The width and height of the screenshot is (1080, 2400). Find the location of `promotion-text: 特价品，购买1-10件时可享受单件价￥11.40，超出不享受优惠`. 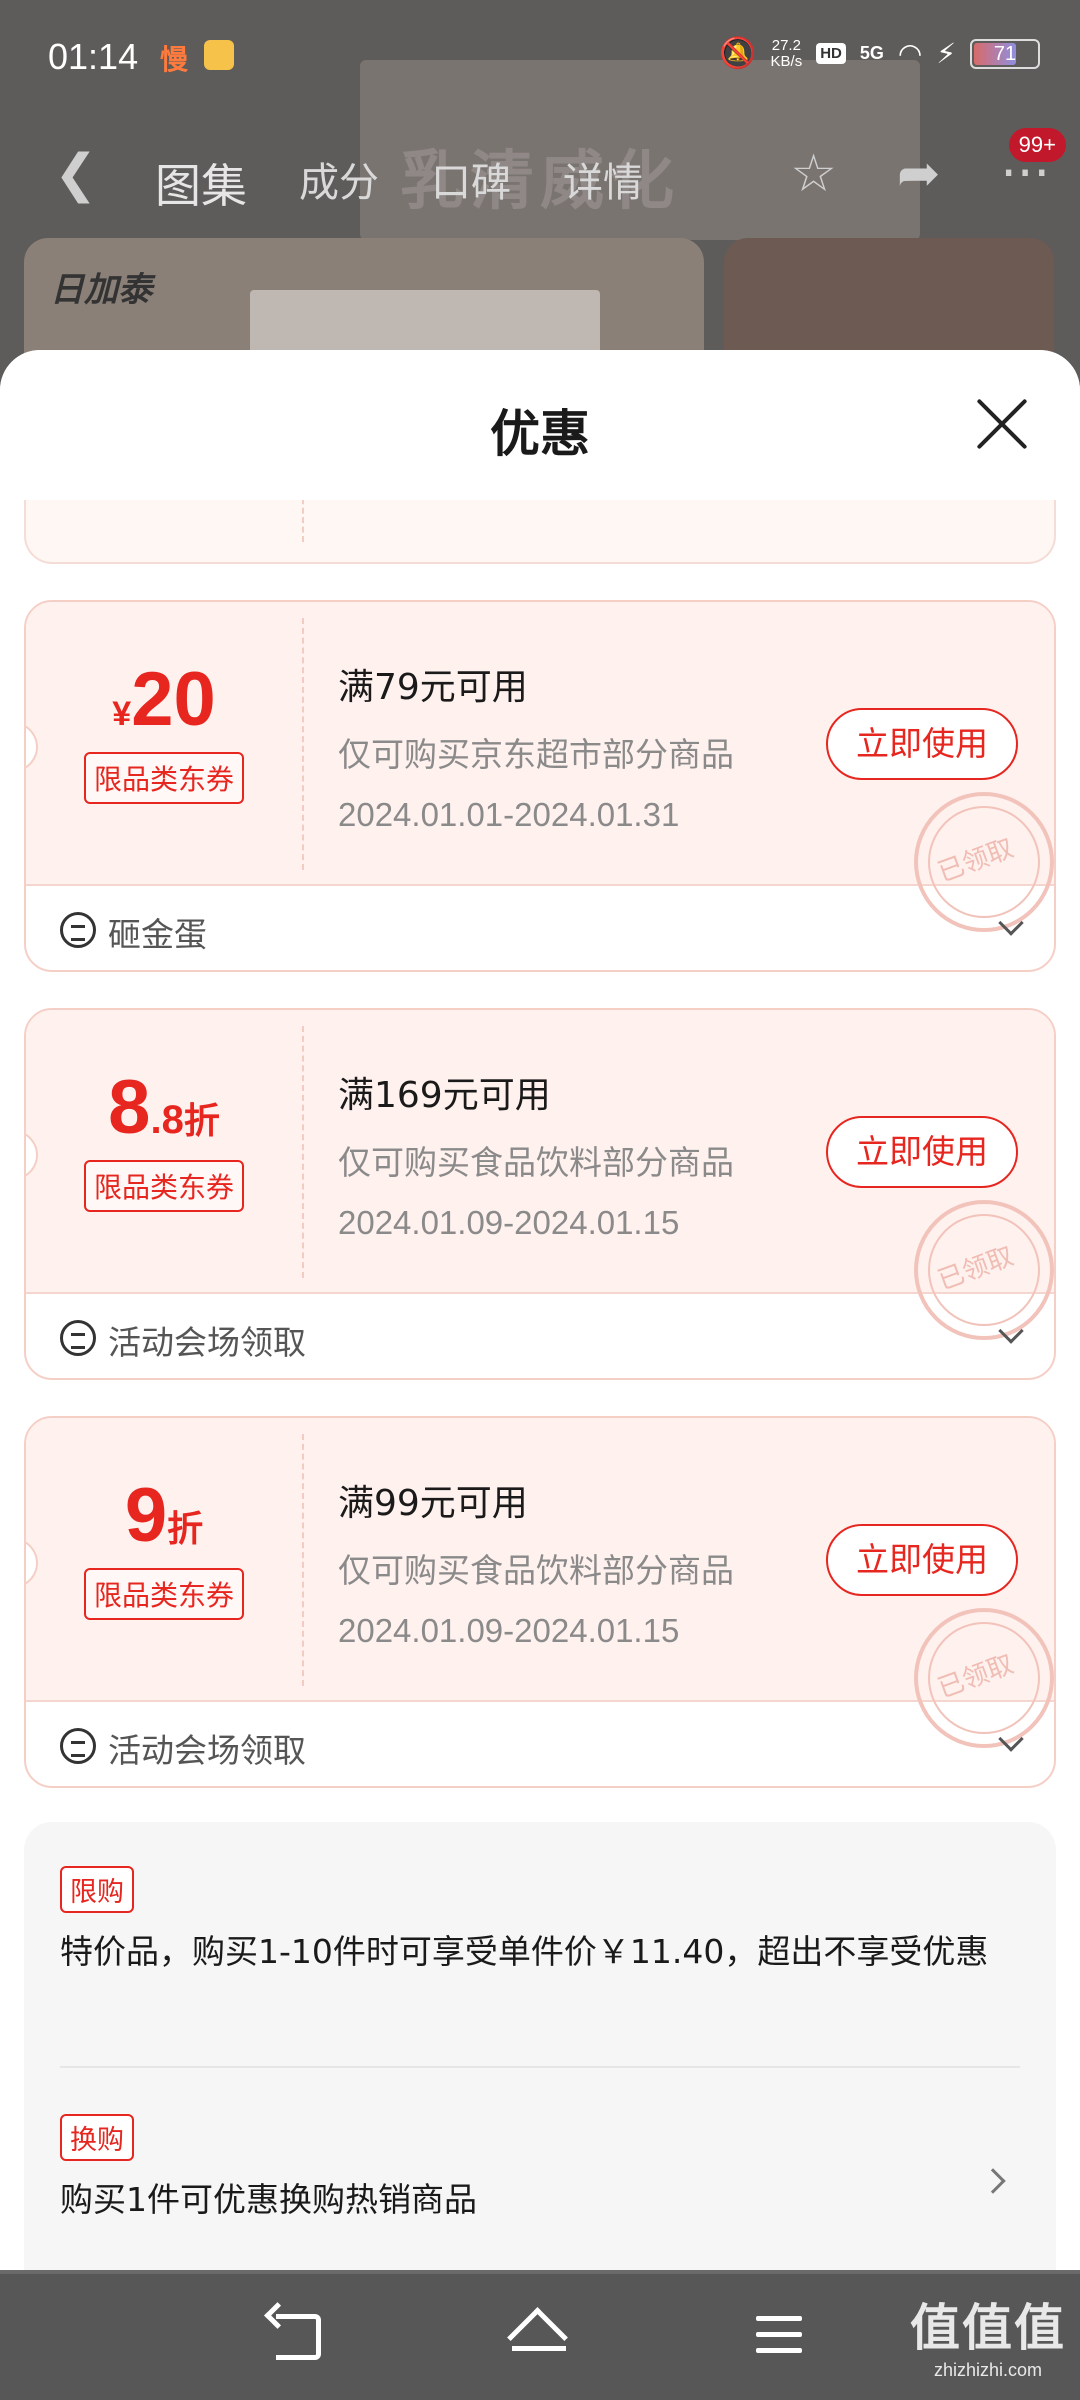

promotion-text: 特价品，购买1-10件时可享受单件价￥11.40，超出不享受优惠 is located at coordinates (524, 1951).